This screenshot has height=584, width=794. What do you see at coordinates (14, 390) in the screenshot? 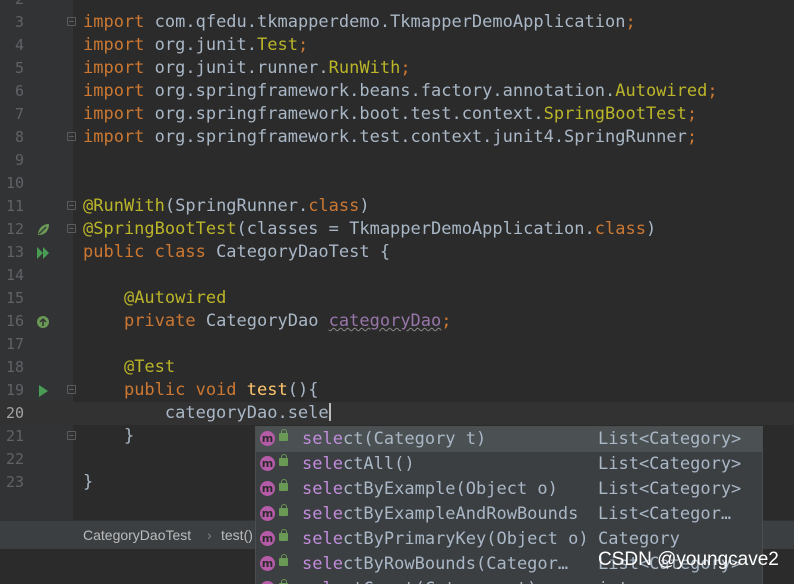
I see `line-number: 19` at bounding box center [14, 390].